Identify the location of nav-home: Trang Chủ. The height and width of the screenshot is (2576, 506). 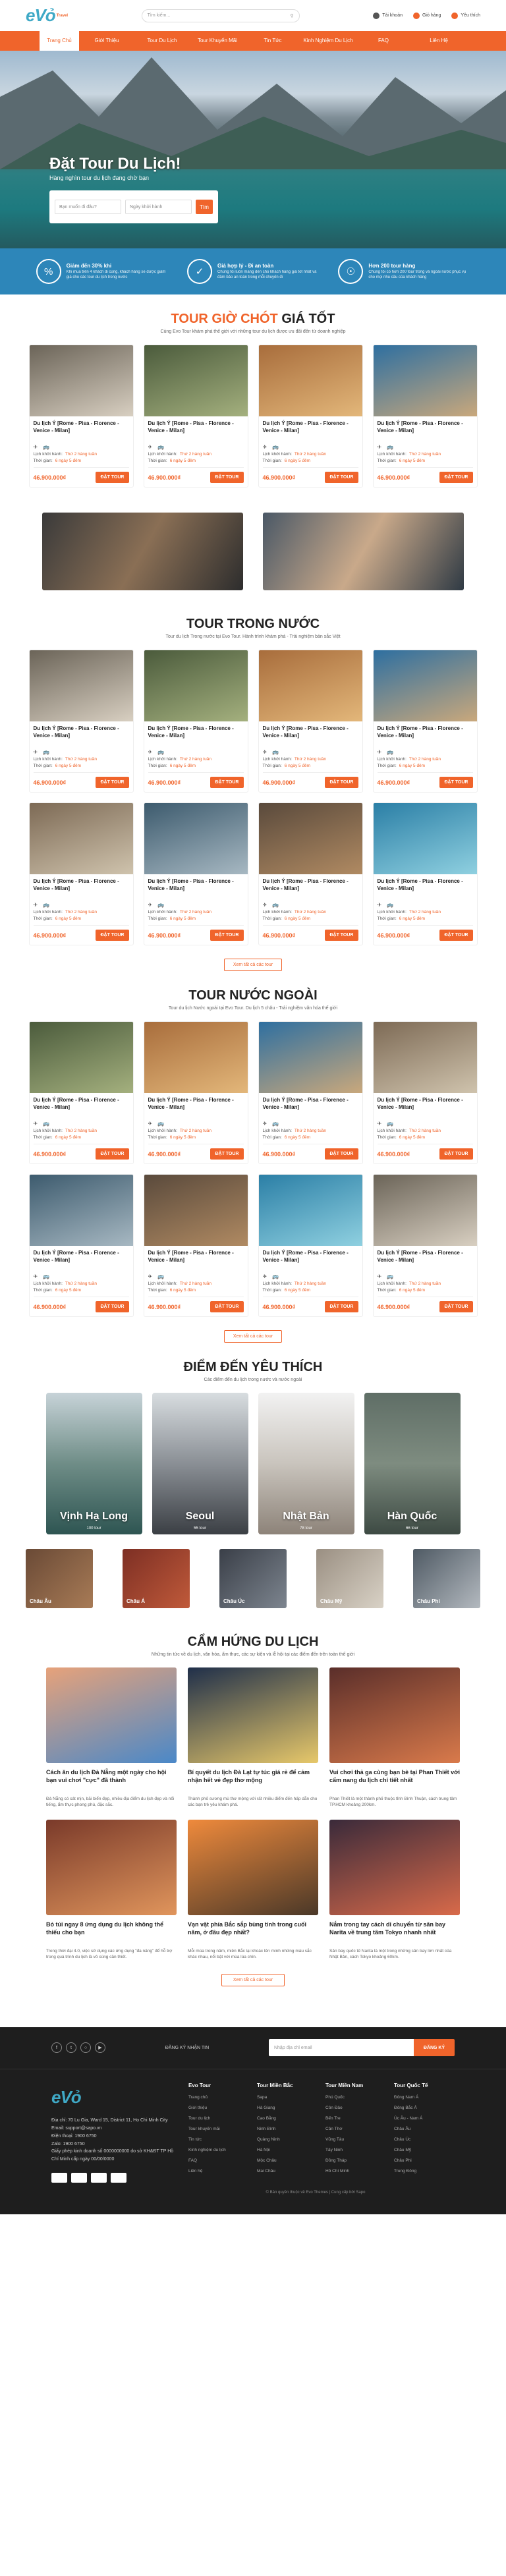
(59, 41).